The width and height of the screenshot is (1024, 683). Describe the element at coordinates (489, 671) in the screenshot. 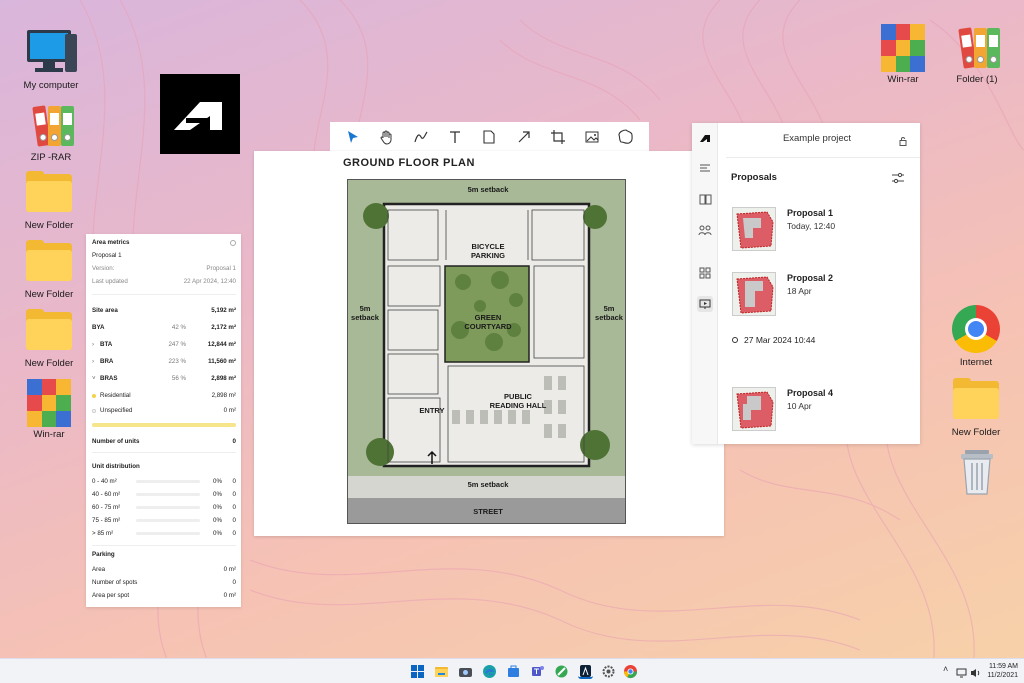

I see `taskbar-edge` at that location.